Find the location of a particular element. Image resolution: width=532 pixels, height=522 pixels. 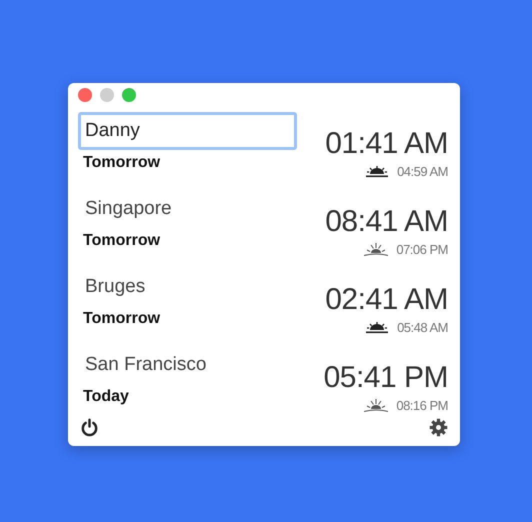

sun-time: 05:48 AM is located at coordinates (422, 327).